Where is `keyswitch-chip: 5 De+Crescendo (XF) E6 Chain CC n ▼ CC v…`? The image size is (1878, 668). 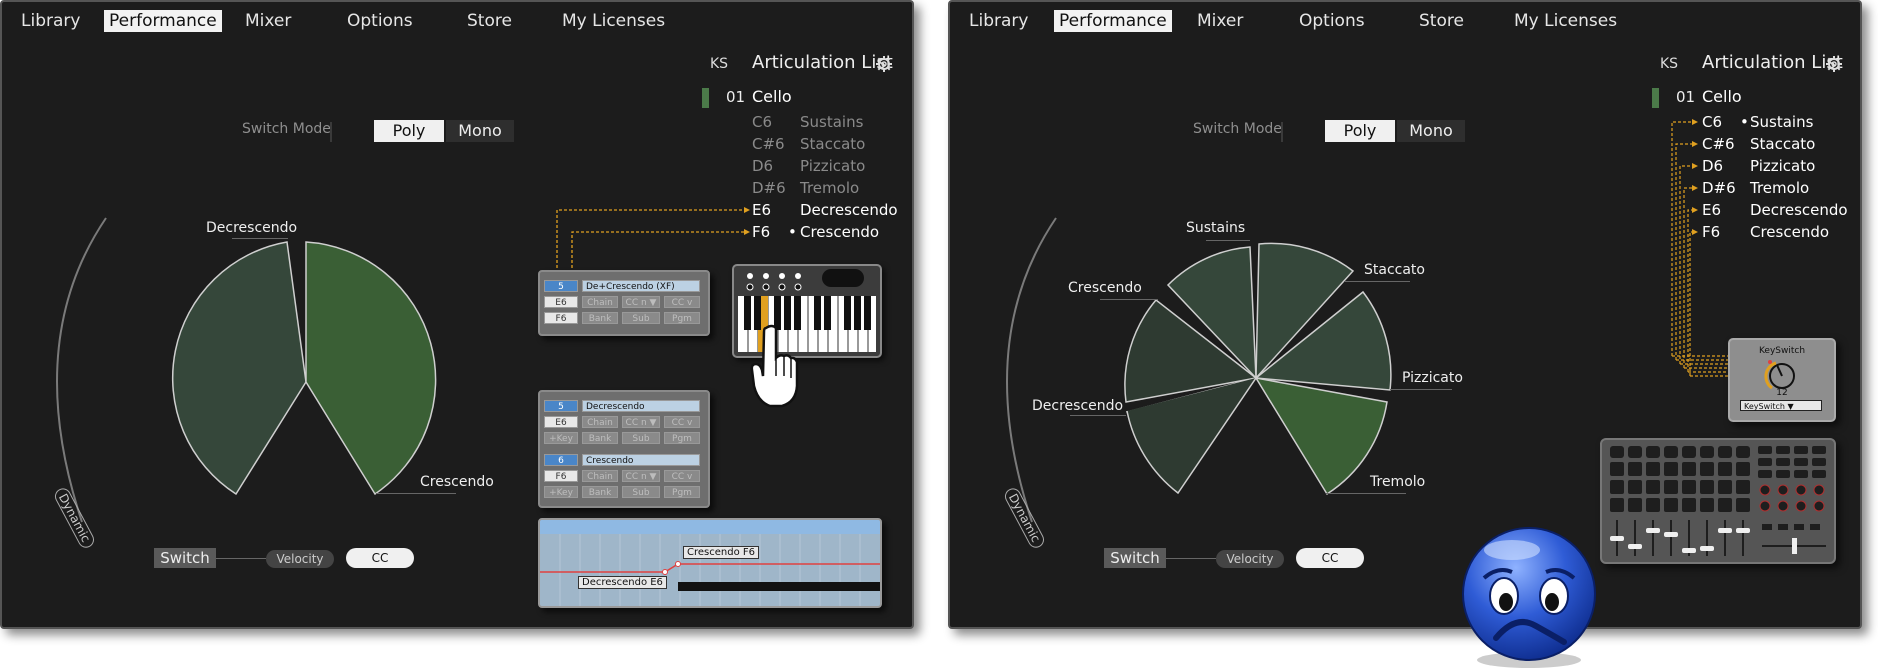
keyswitch-chip: 5 De+Crescendo (XF) E6 Chain CC n ▼ CC v… is located at coordinates (624, 303).